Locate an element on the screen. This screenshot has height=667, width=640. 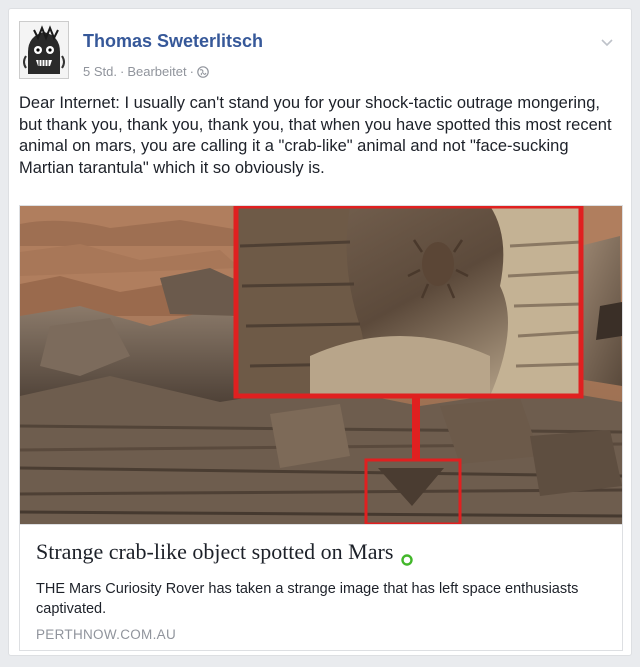
verified-dot-icon is located at coordinates (407, 556).